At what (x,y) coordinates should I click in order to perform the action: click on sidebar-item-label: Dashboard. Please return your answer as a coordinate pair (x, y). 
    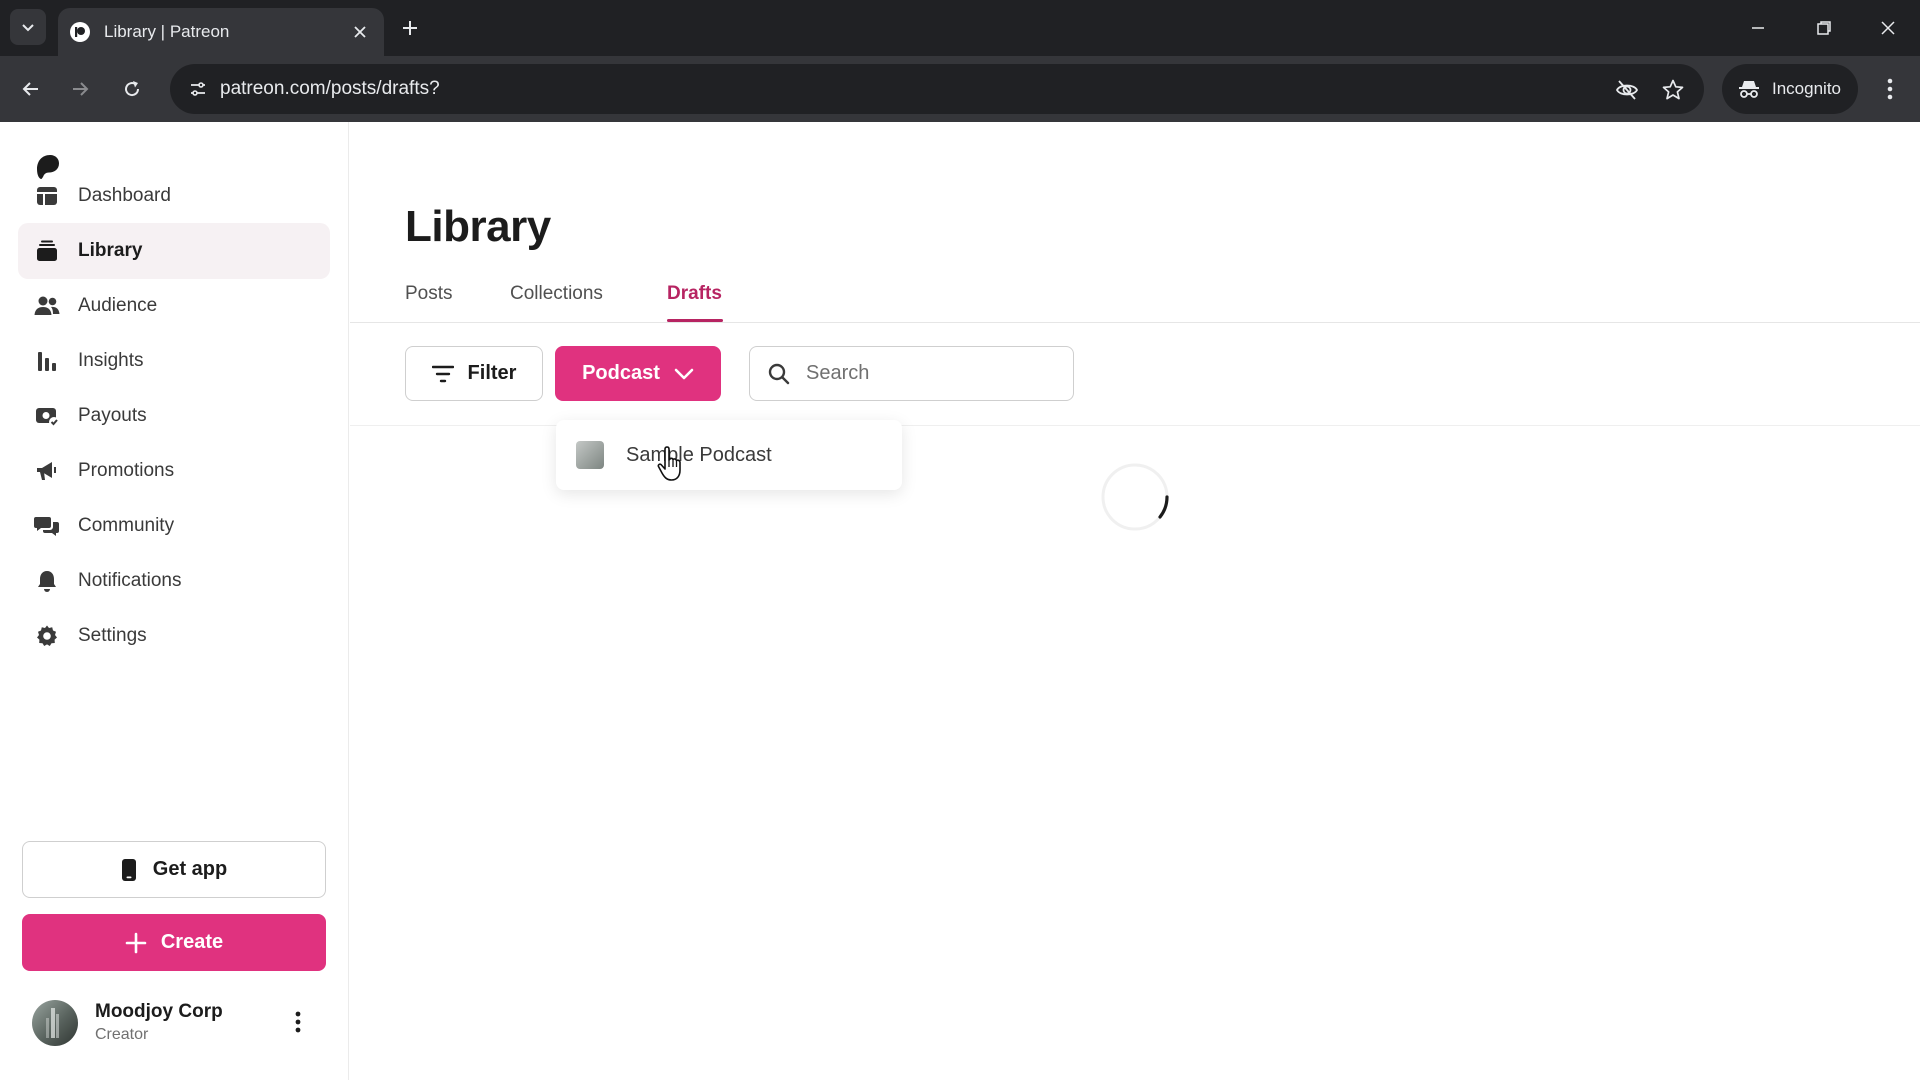
    Looking at the image, I should click on (124, 195).